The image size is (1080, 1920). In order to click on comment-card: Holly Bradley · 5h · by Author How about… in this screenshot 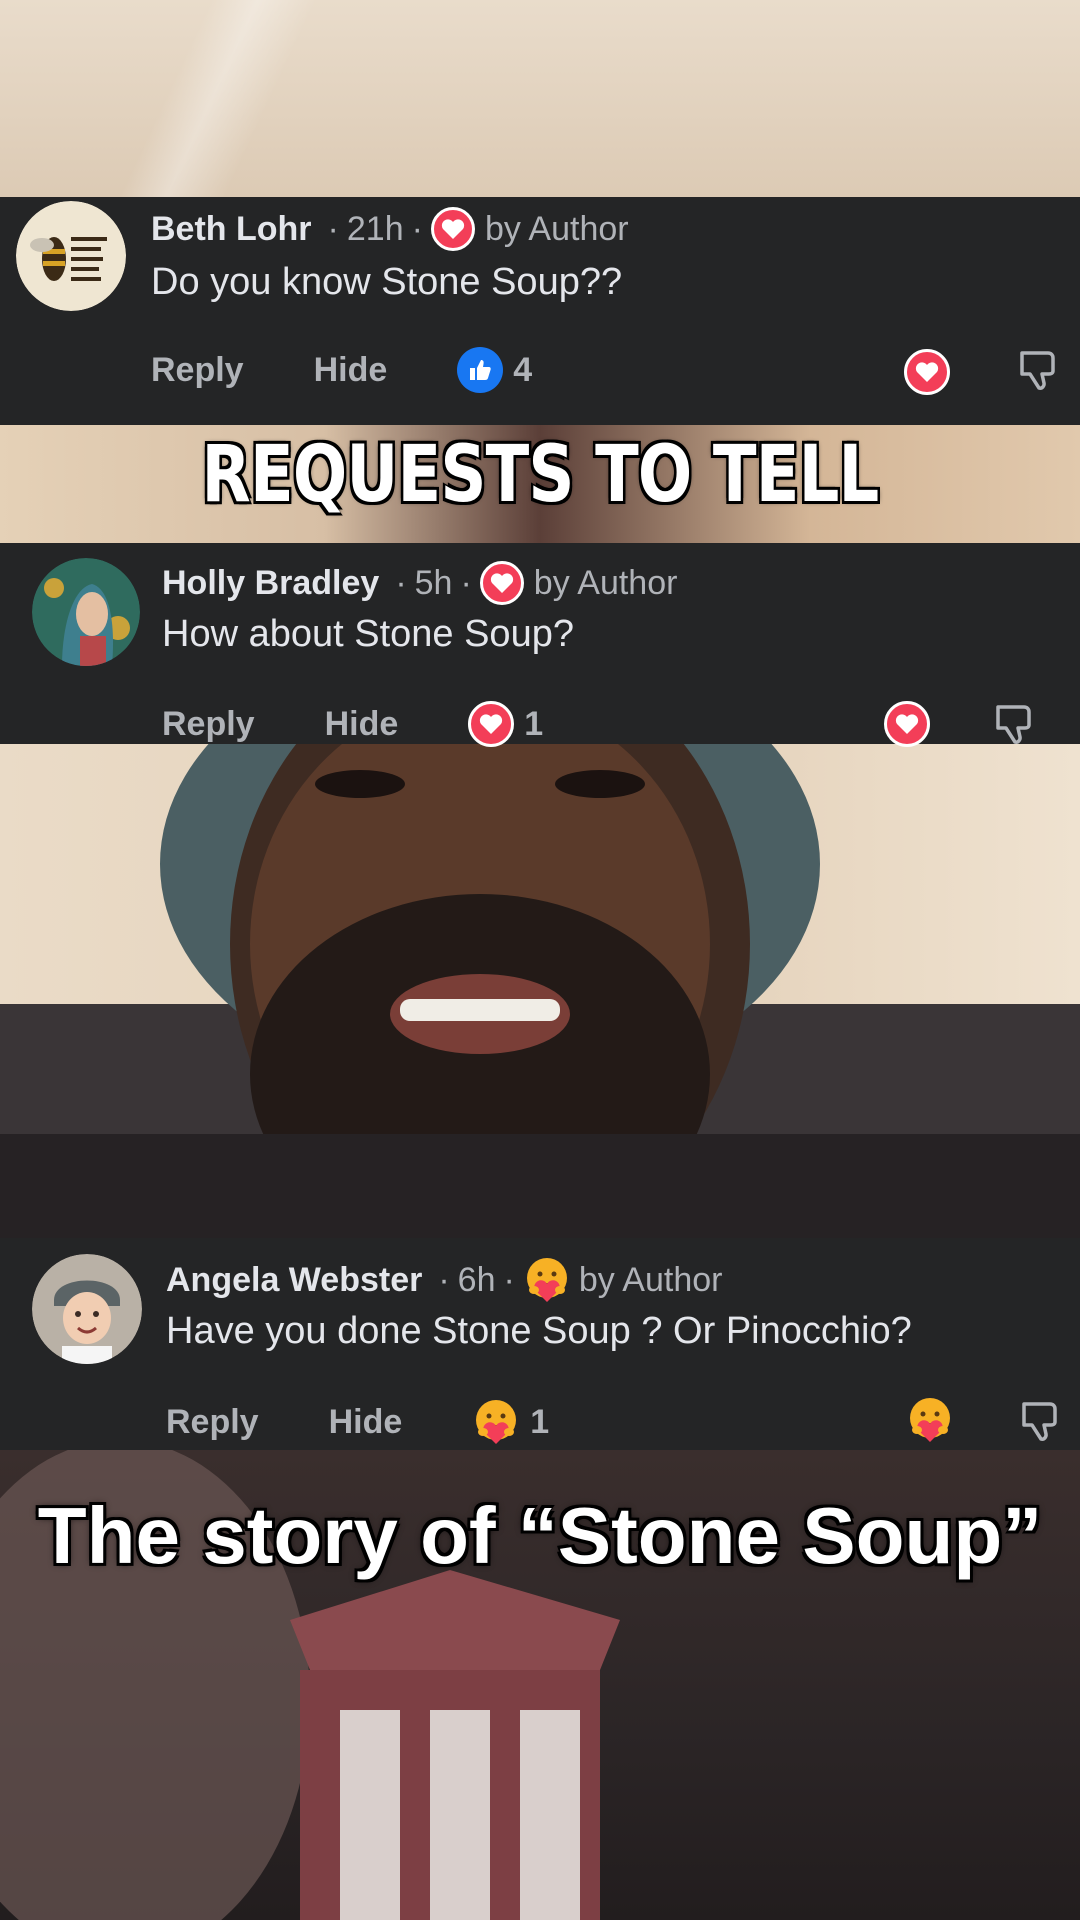, I will do `click(540, 645)`.